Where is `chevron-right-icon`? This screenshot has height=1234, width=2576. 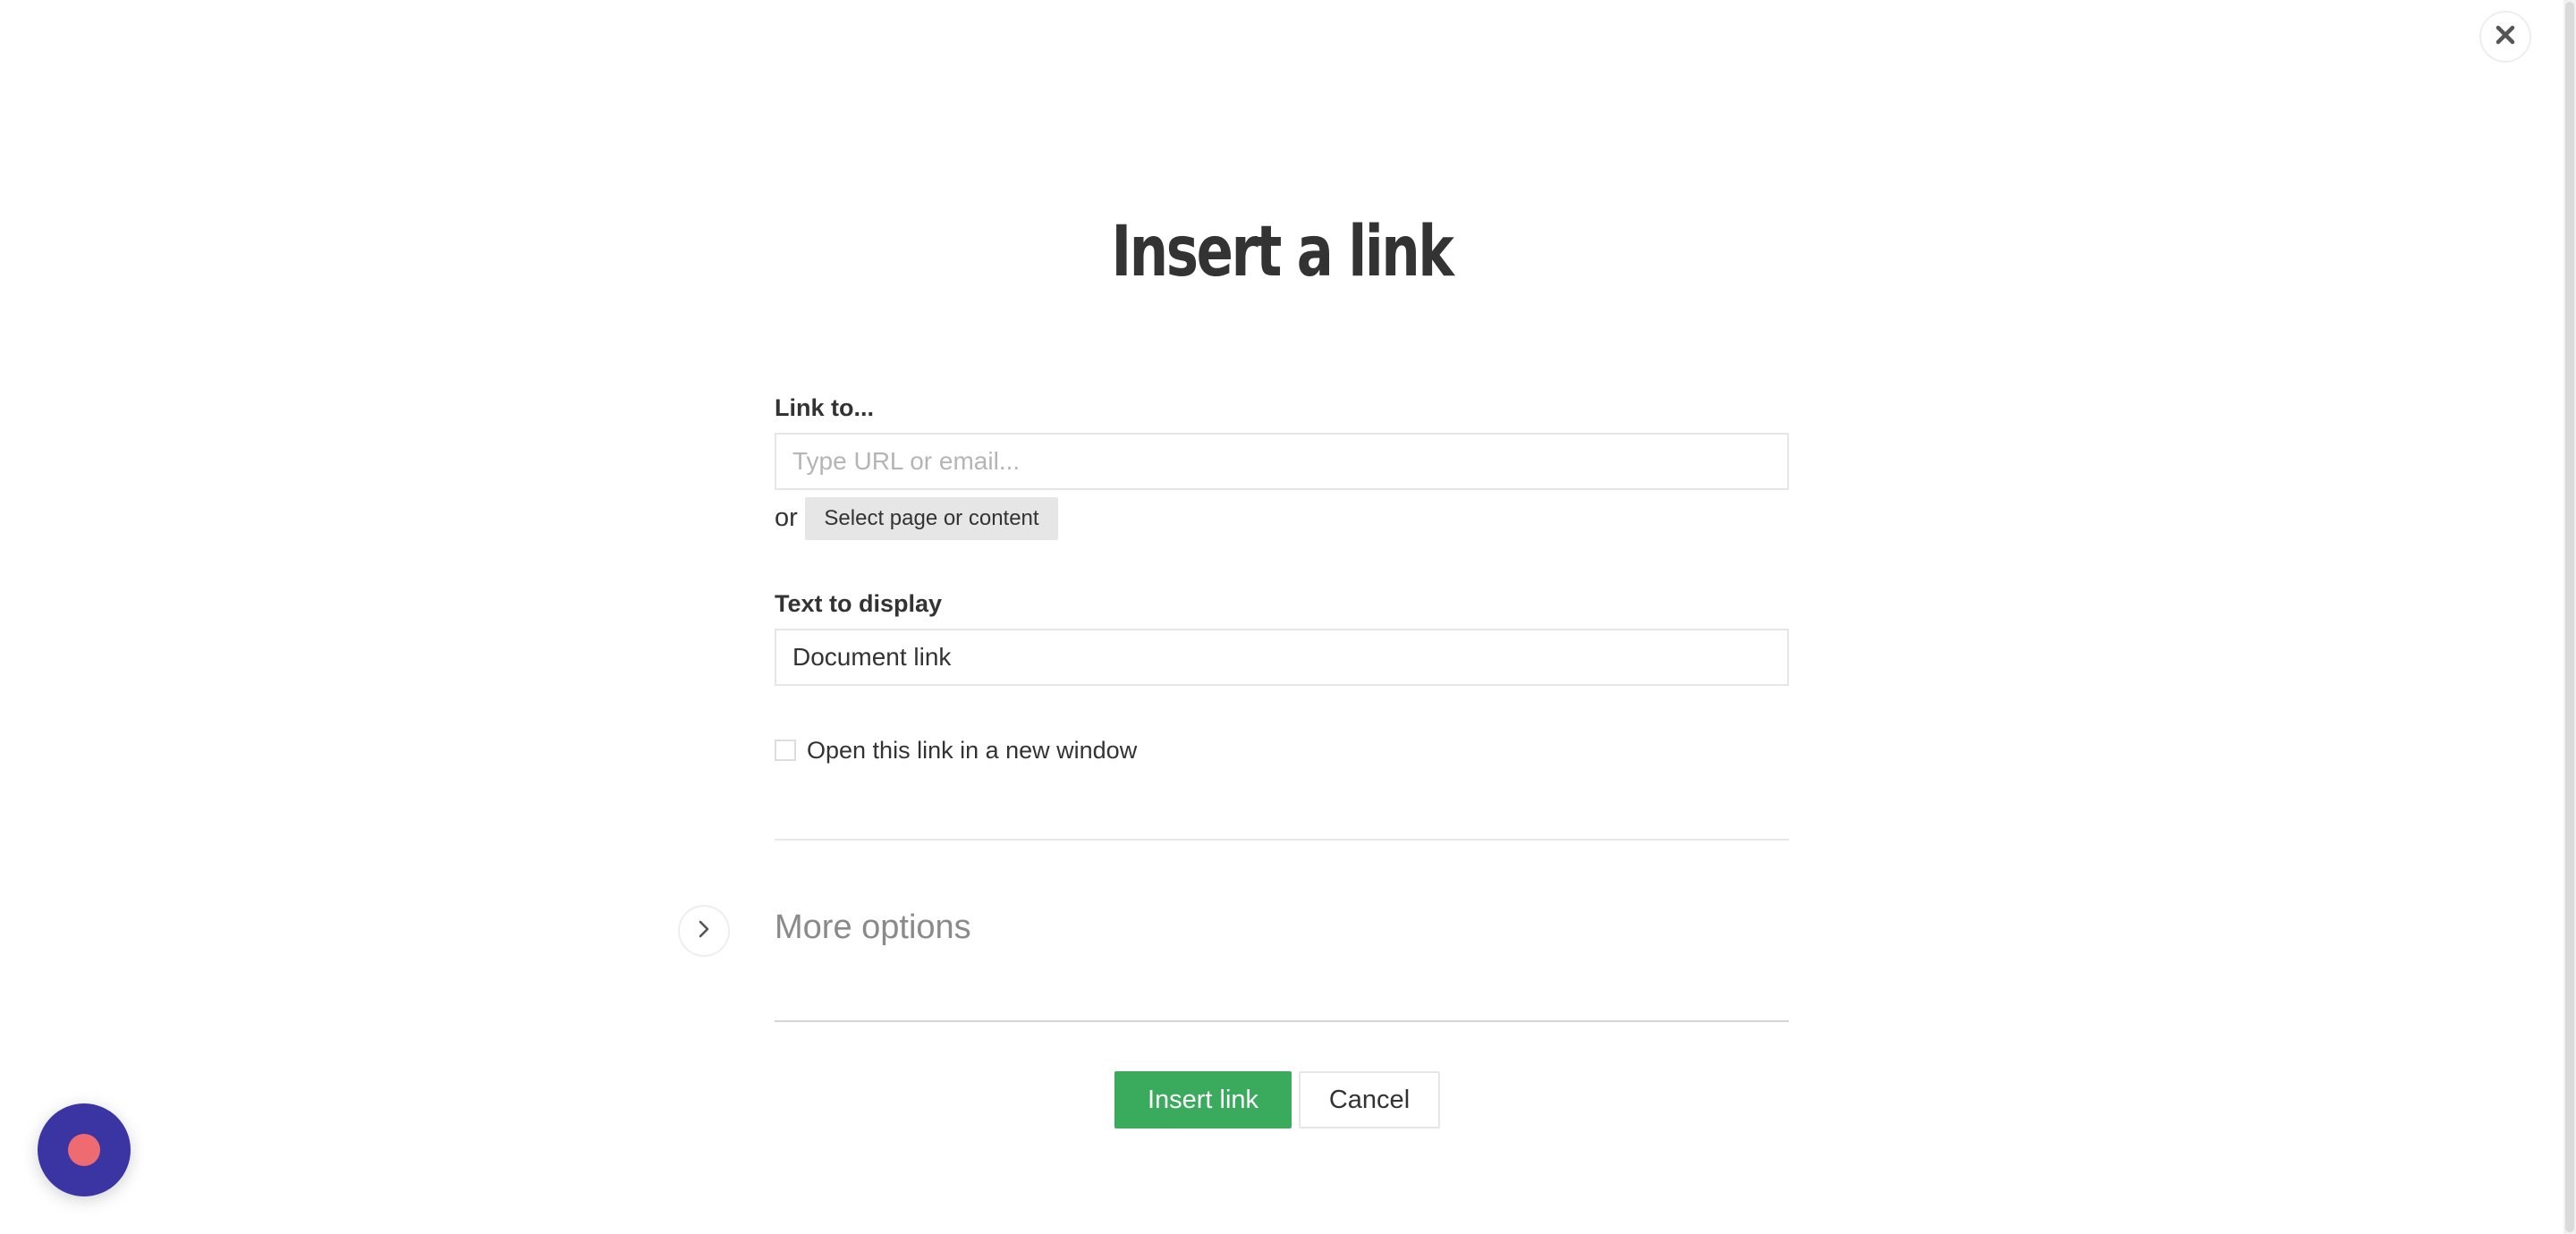
chevron-right-icon is located at coordinates (704, 931).